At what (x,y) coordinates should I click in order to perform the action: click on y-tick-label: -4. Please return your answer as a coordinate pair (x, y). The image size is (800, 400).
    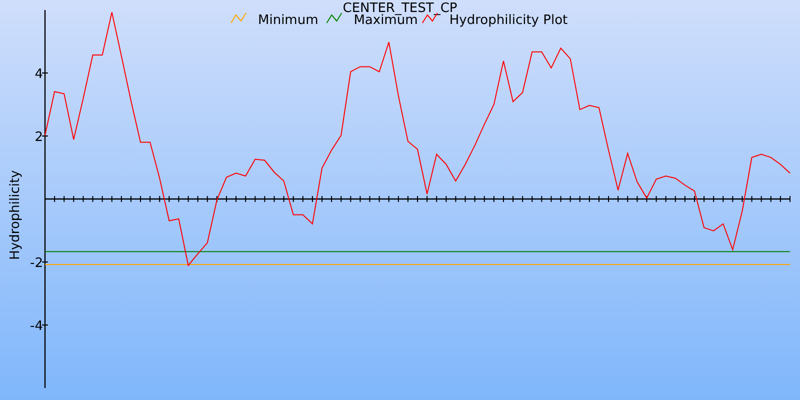
    Looking at the image, I should click on (36, 326).